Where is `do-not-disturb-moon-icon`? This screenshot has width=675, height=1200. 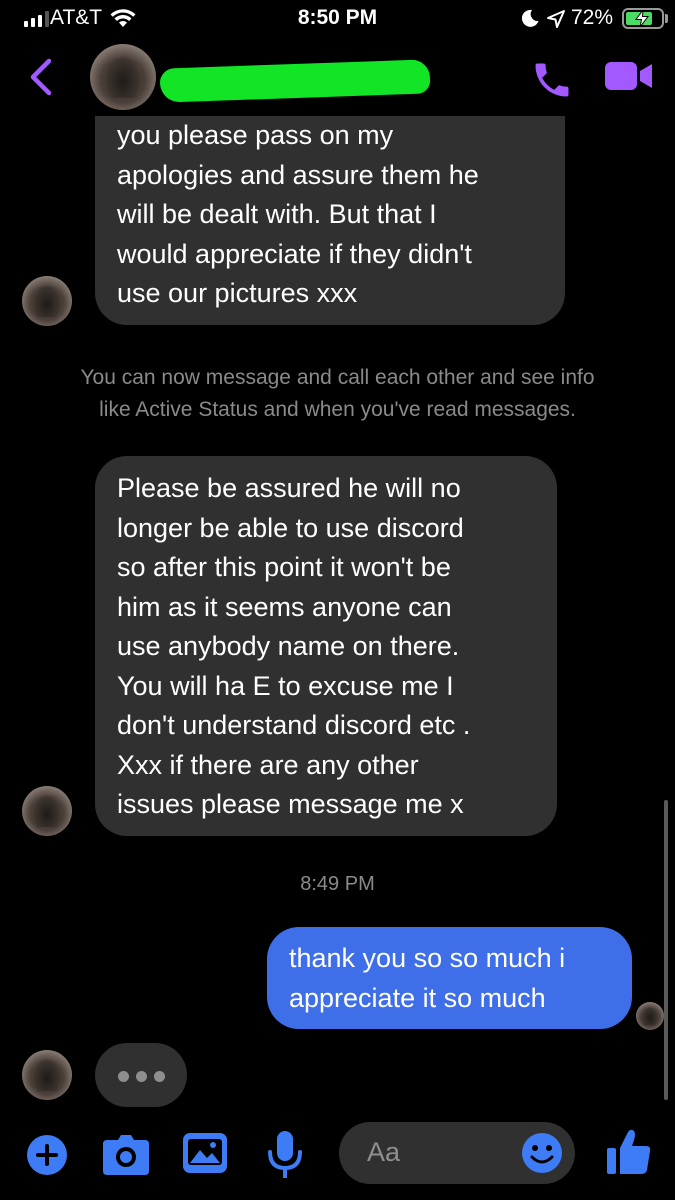 do-not-disturb-moon-icon is located at coordinates (530, 18).